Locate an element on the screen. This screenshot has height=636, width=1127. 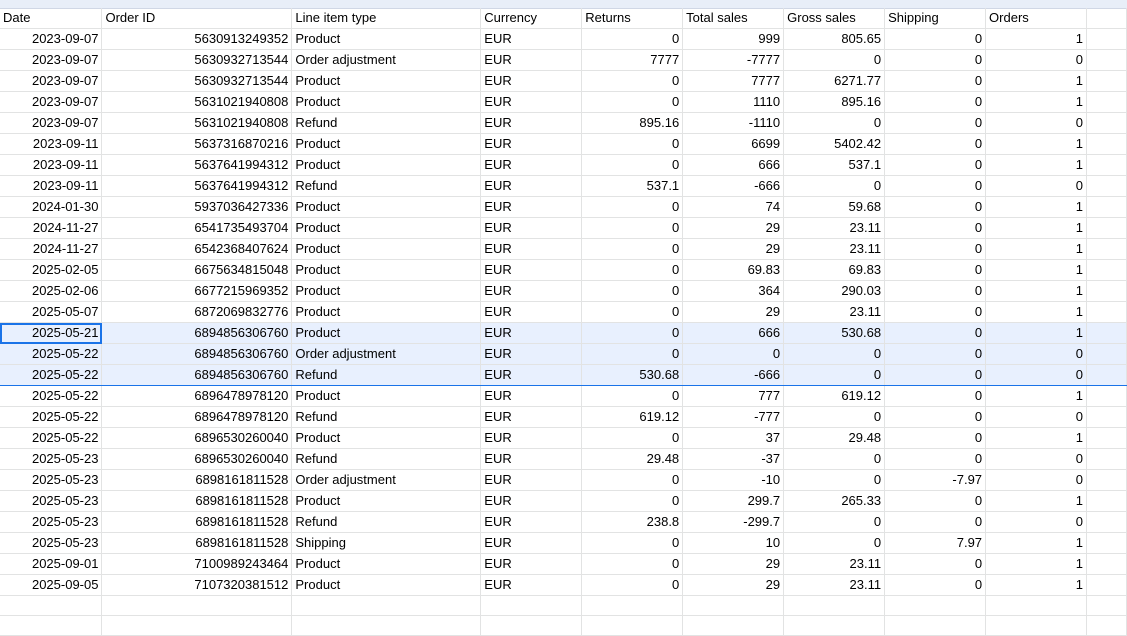
cell-order-id: 6894856306760 is located at coordinates (197, 354).